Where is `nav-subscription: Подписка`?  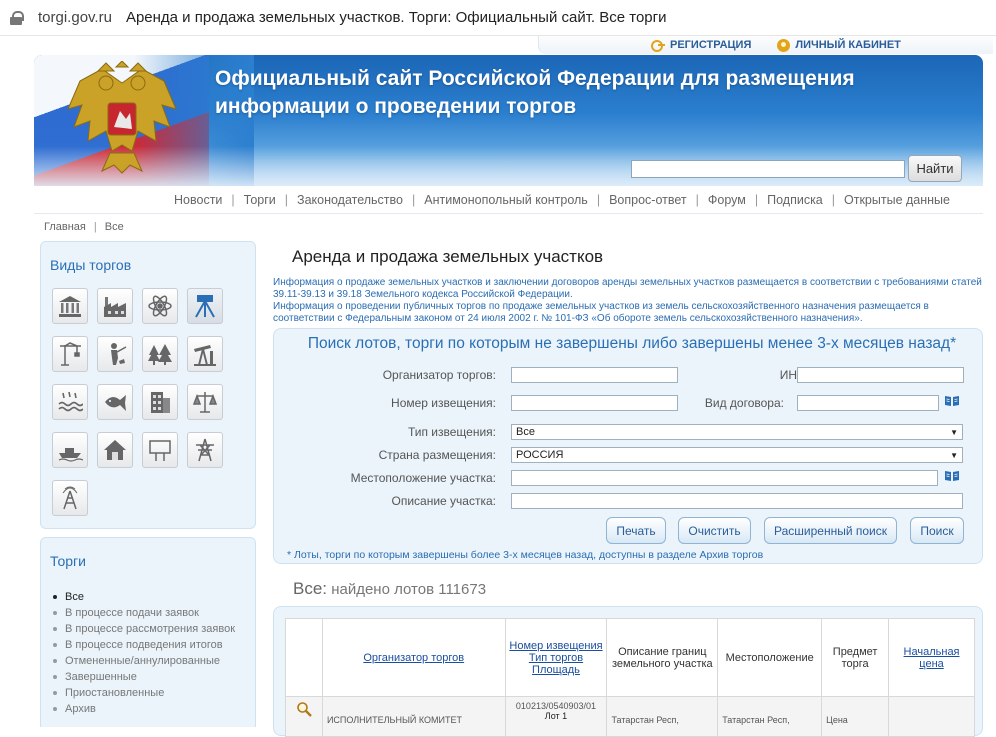 nav-subscription: Подписка is located at coordinates (795, 200).